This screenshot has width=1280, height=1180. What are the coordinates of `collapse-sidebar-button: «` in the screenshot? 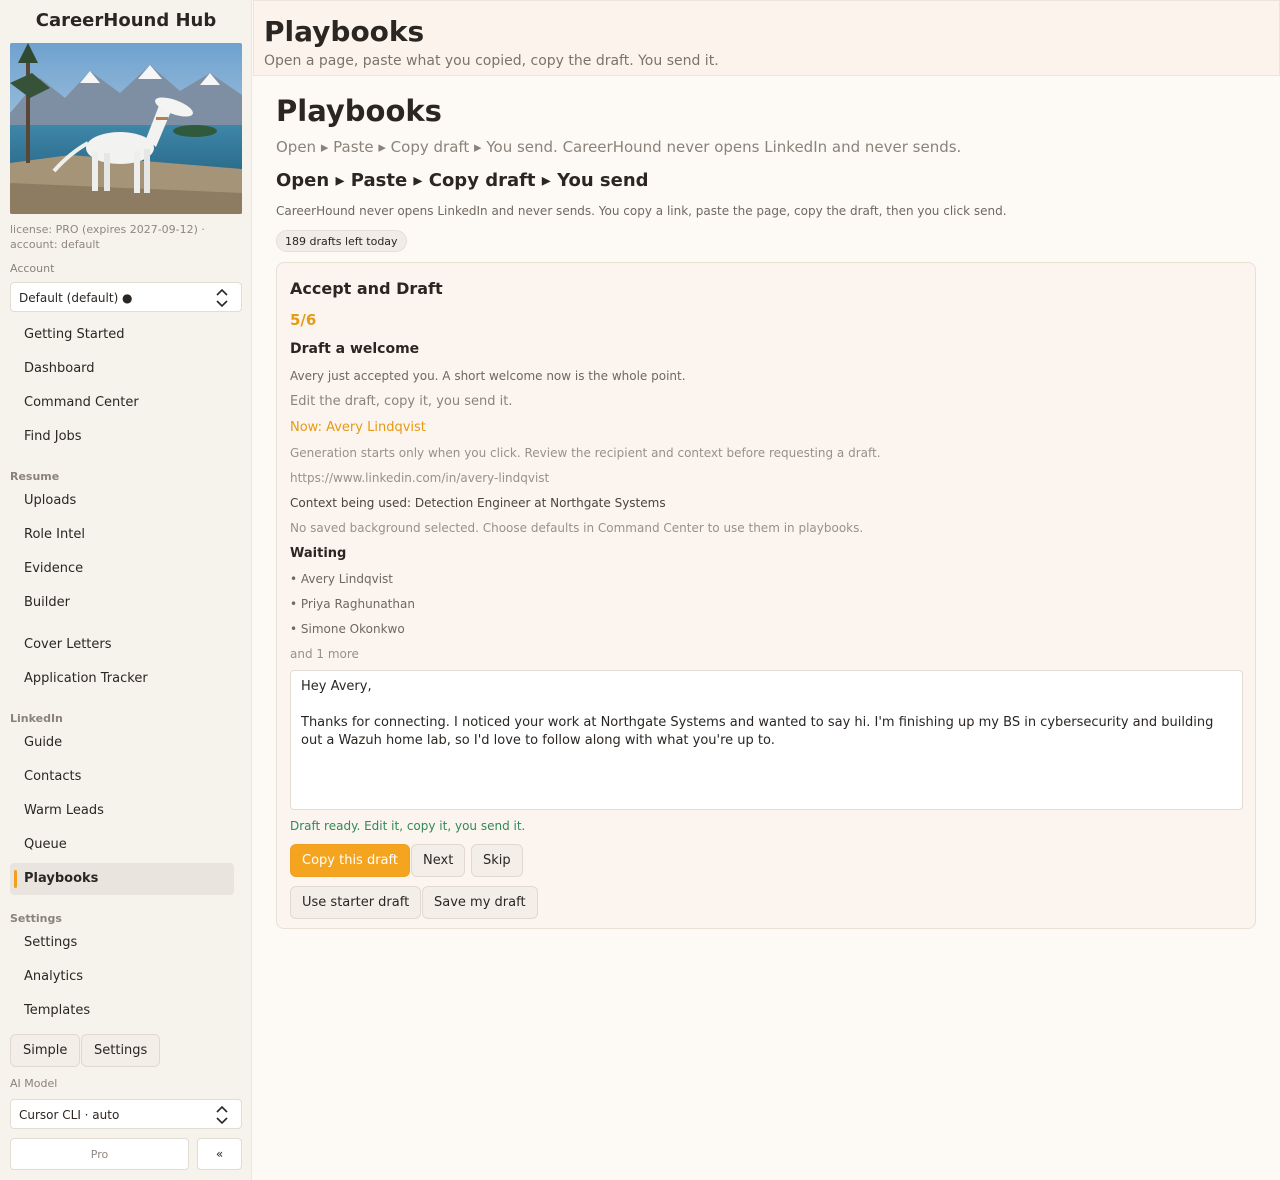 It's located at (219, 1154).